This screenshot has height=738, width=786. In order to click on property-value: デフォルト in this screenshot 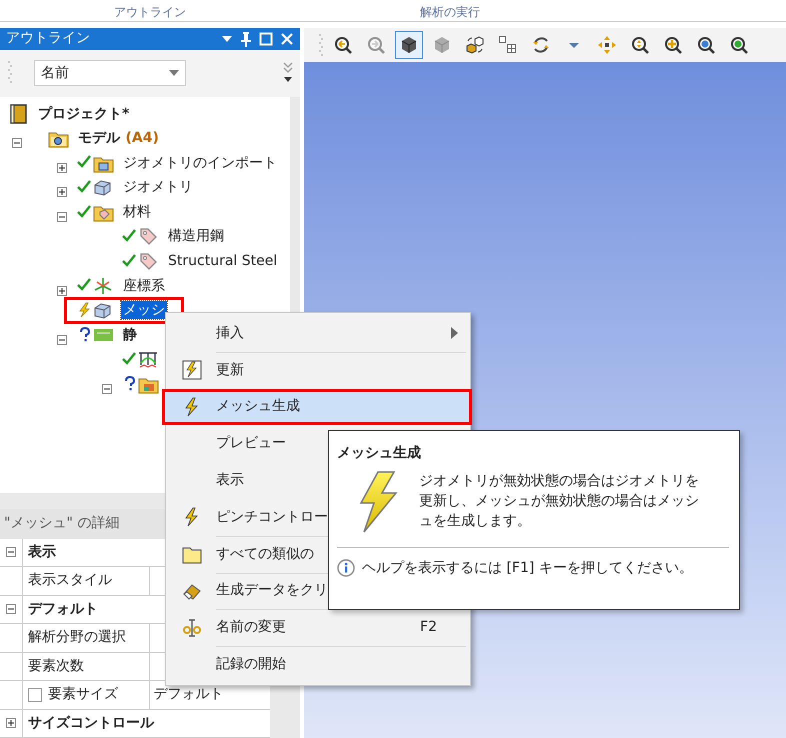, I will do `click(189, 694)`.